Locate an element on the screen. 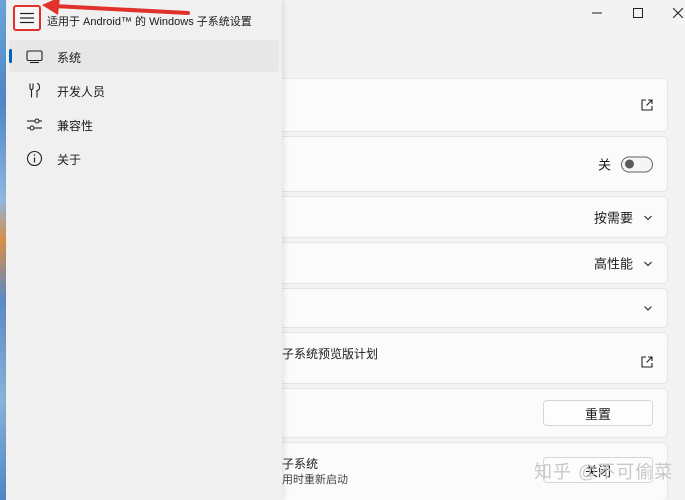 This screenshot has height=500, width=685. watermark: 知乎 @不可偷菜 is located at coordinates (604, 472).